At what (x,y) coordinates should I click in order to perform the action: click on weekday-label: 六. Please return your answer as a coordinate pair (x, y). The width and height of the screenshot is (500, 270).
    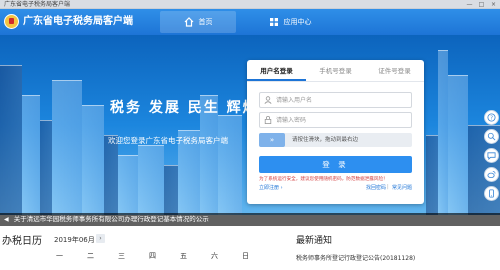
    Looking at the image, I should click on (214, 256).